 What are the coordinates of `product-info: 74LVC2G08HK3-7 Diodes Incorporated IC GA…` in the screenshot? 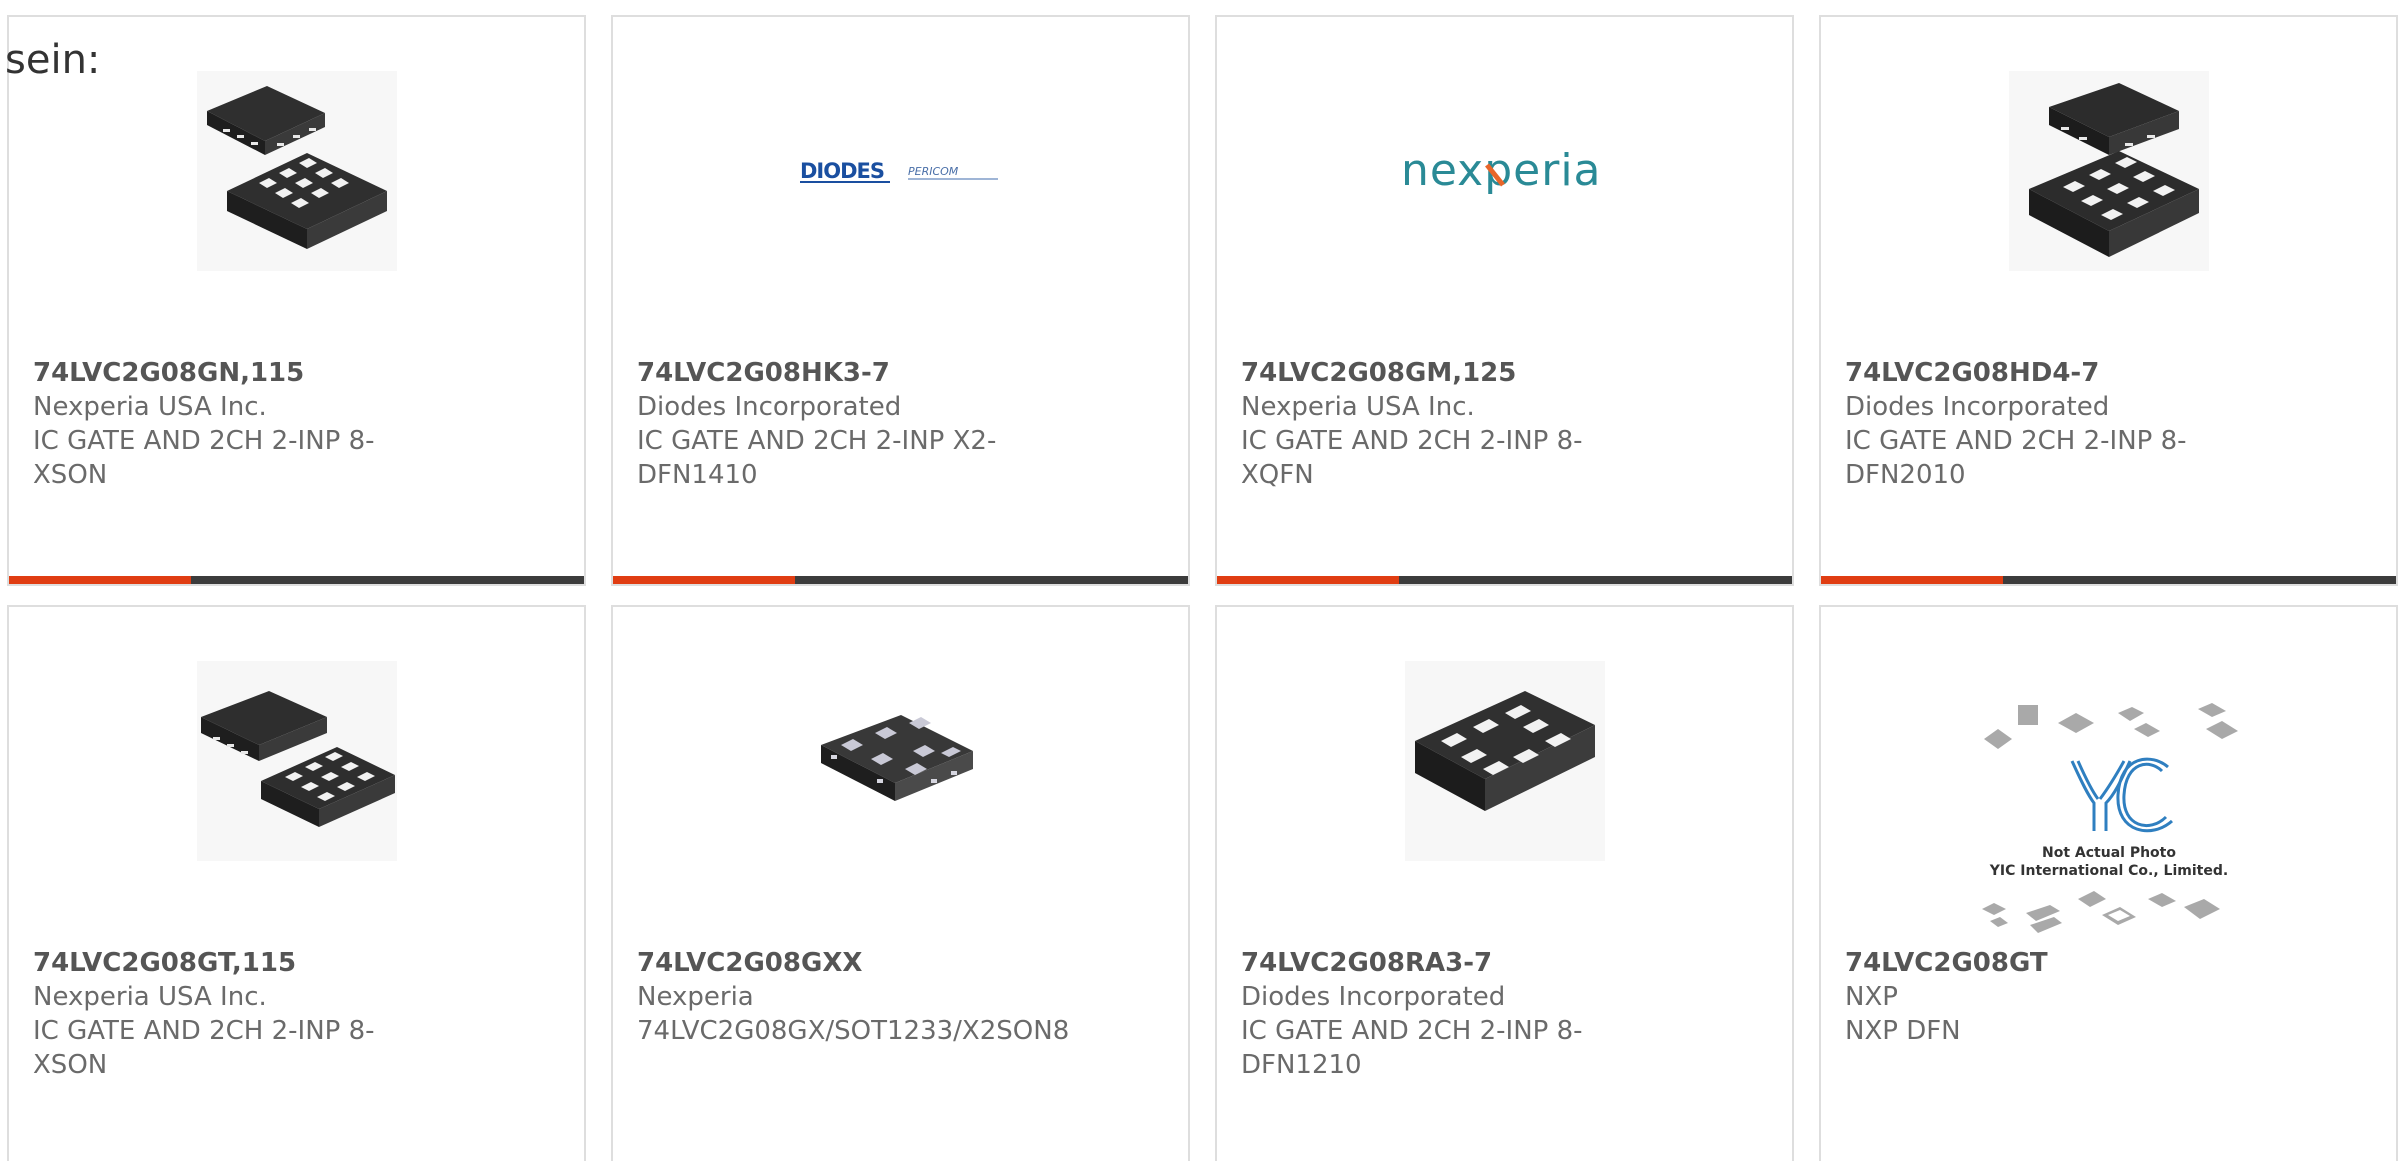 It's located at (827, 424).